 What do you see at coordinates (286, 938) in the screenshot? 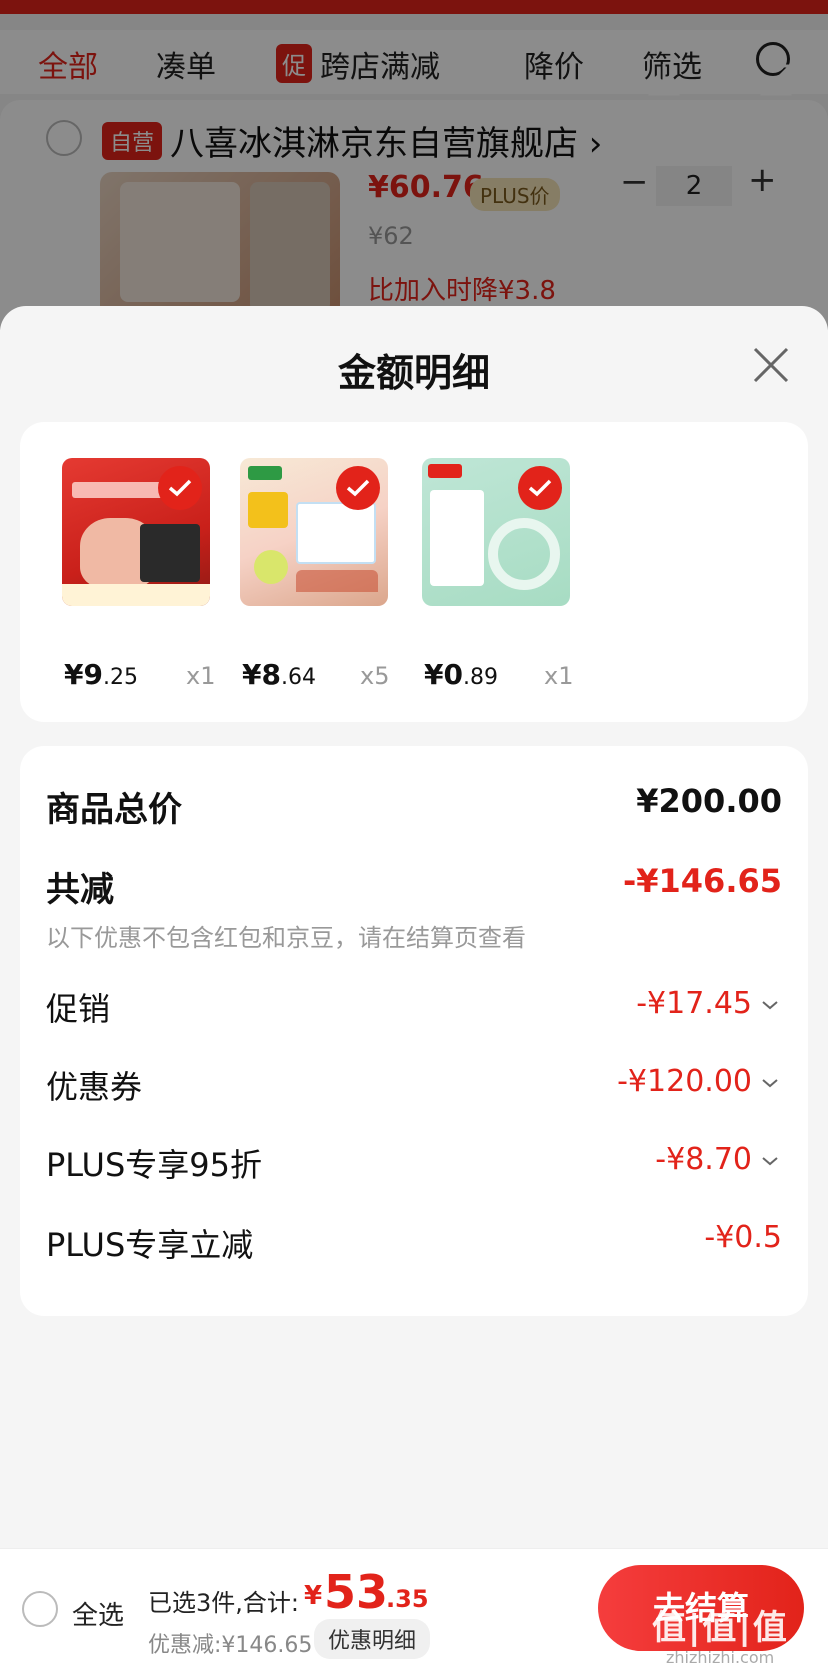
I see `discount-note: 以下优惠不包含红包和京豆，请在结算页查看` at bounding box center [286, 938].